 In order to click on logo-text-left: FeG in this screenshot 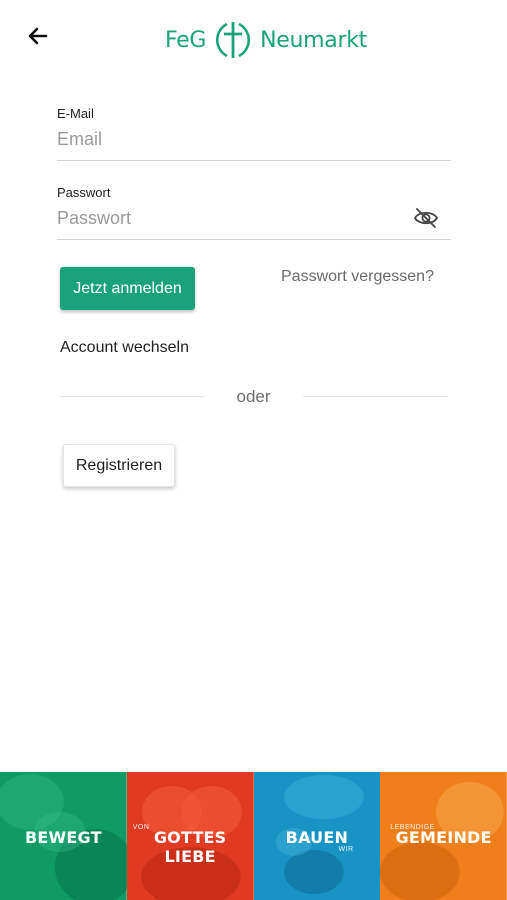, I will do `click(186, 40)`.